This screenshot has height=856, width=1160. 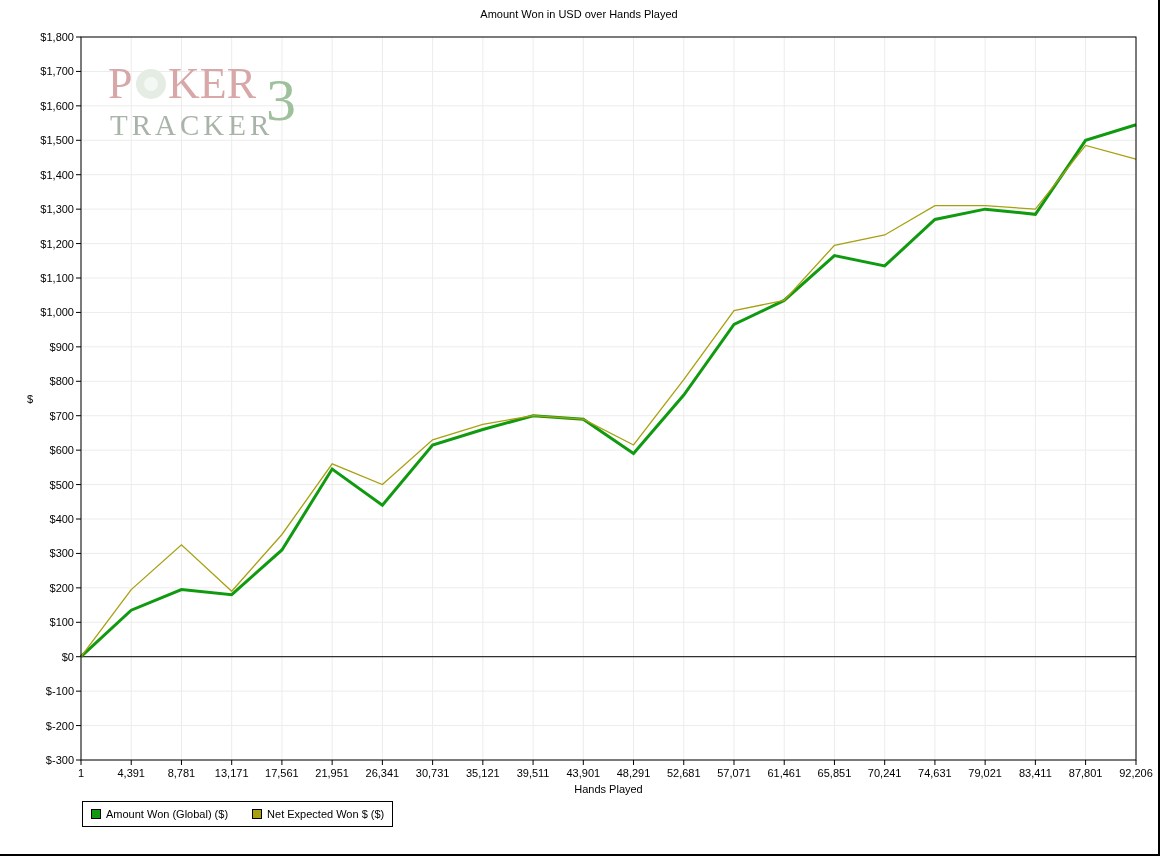 What do you see at coordinates (985, 773) in the screenshot?
I see `x-tick-label: 79,021` at bounding box center [985, 773].